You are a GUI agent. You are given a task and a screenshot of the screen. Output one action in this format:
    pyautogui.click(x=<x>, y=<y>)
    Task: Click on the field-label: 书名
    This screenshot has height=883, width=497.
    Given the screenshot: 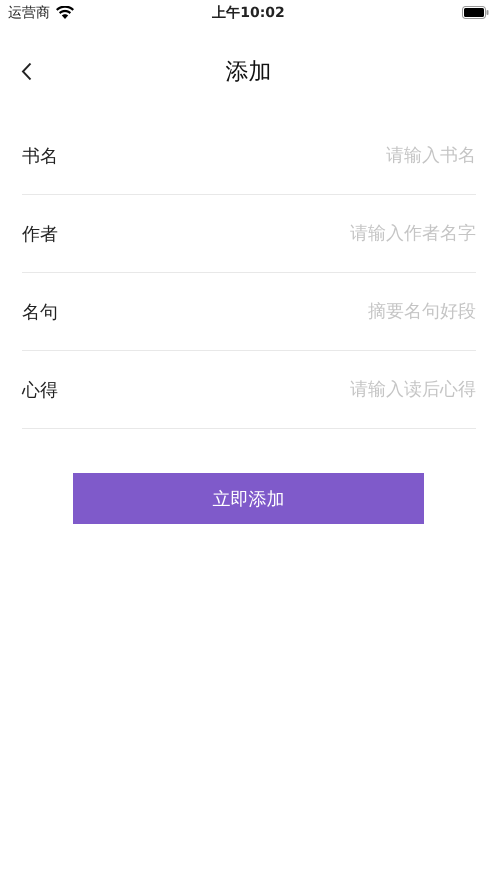 What is the action you would take?
    pyautogui.click(x=40, y=156)
    